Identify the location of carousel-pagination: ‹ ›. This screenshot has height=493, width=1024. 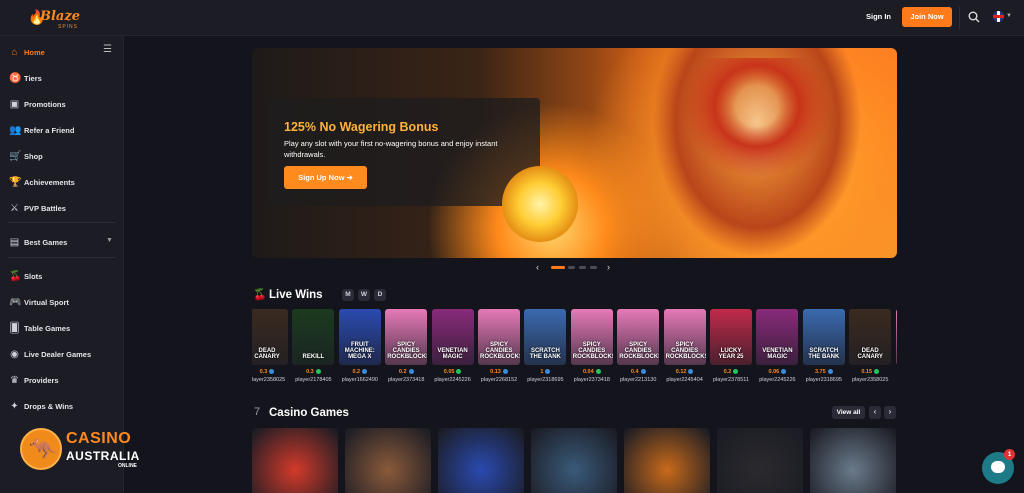
(576, 267).